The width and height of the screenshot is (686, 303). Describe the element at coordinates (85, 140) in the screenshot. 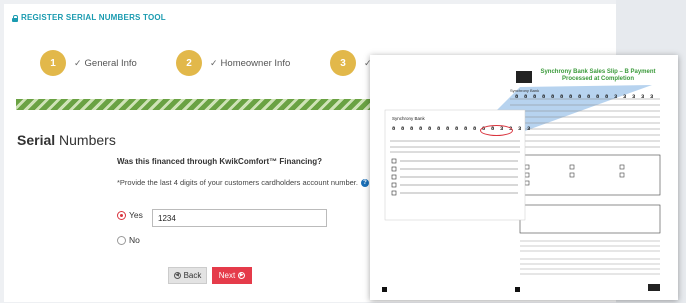

I see `section-title-rest: Numbers` at that location.